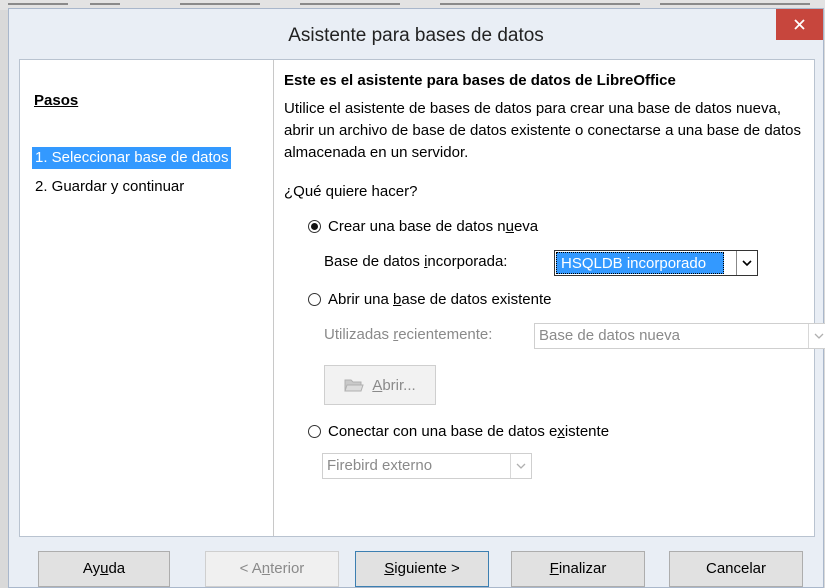 This screenshot has width=825, height=588. I want to click on close-button, so click(799, 24).